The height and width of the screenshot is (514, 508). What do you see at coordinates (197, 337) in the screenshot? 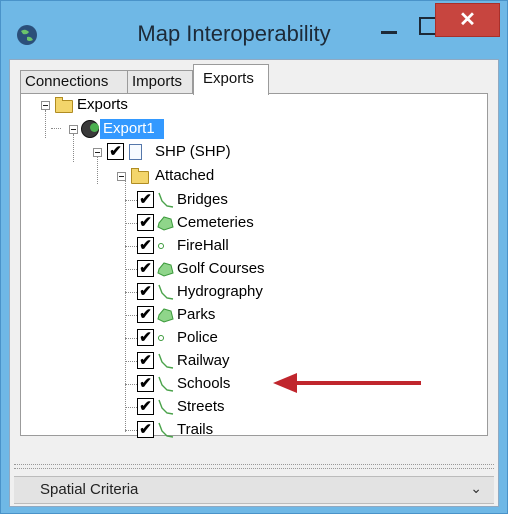
I see `tree-node-label: Police` at bounding box center [197, 337].